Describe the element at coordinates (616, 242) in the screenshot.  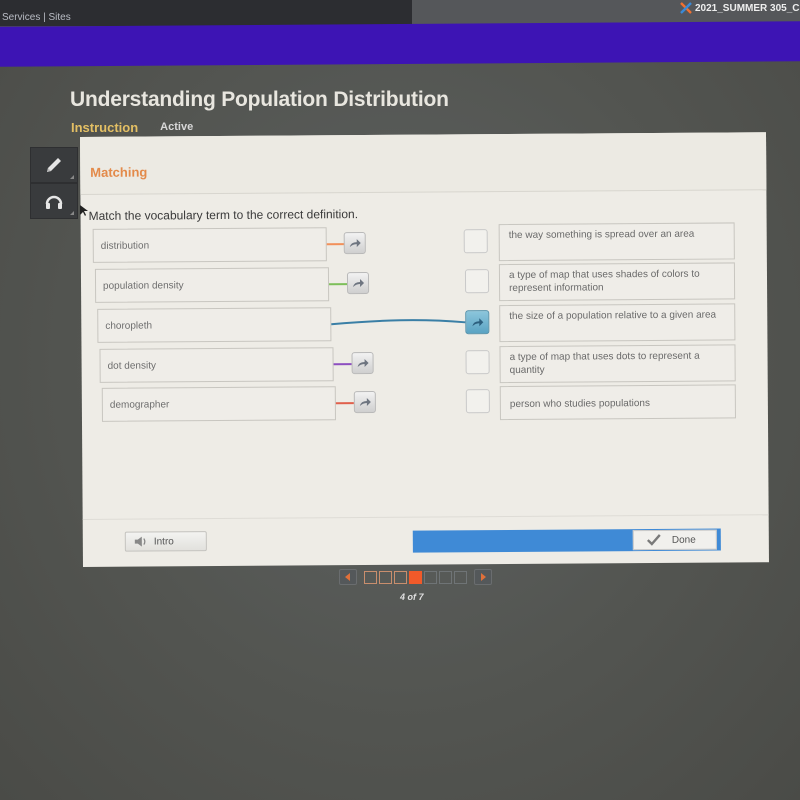
I see `definition-1: the way something is spread over an area` at that location.